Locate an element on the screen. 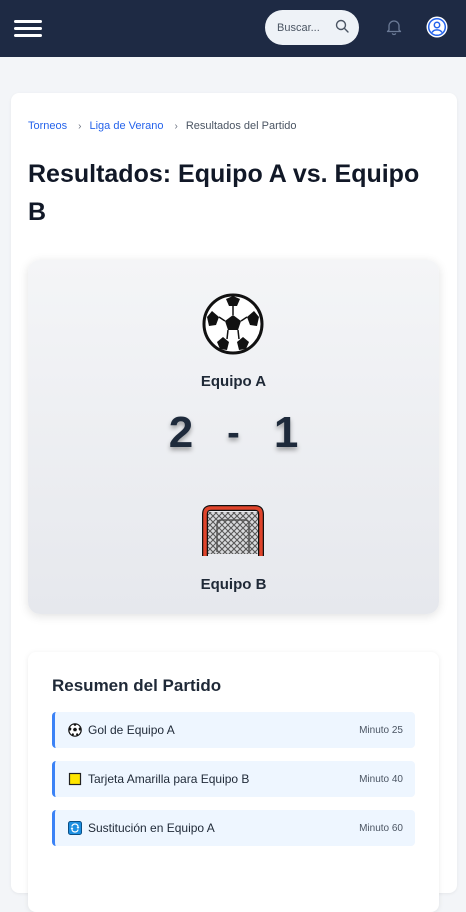 This screenshot has height=912, width=466. top-navigation-bar is located at coordinates (233, 28).